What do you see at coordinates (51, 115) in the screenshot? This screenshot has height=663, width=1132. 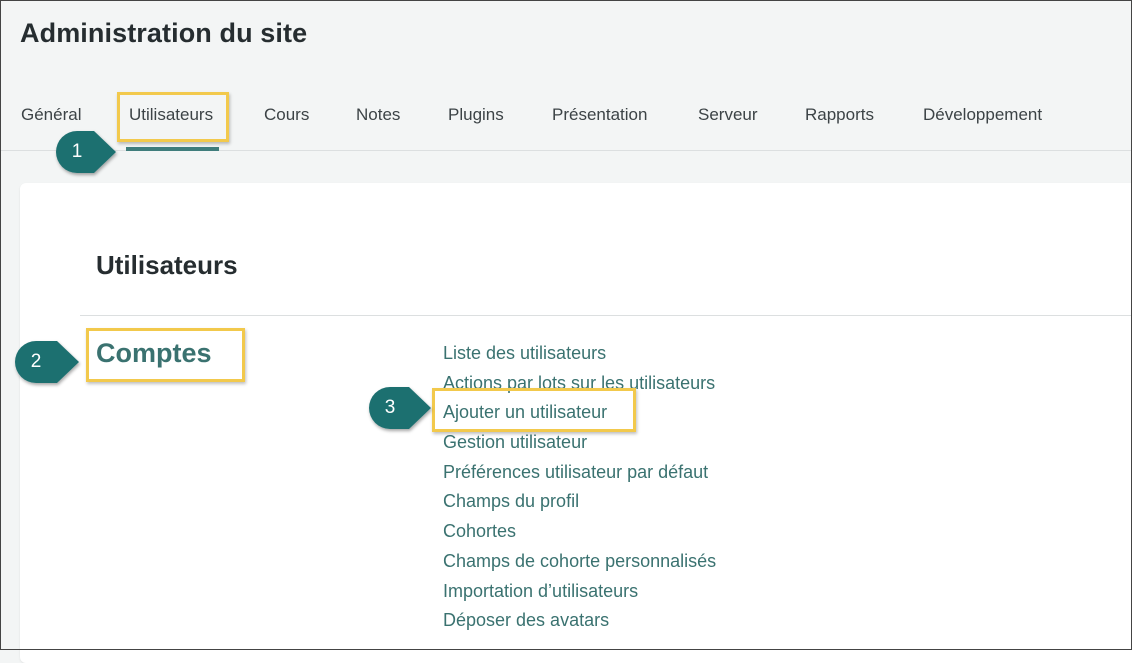 I see `tab-general: Général` at bounding box center [51, 115].